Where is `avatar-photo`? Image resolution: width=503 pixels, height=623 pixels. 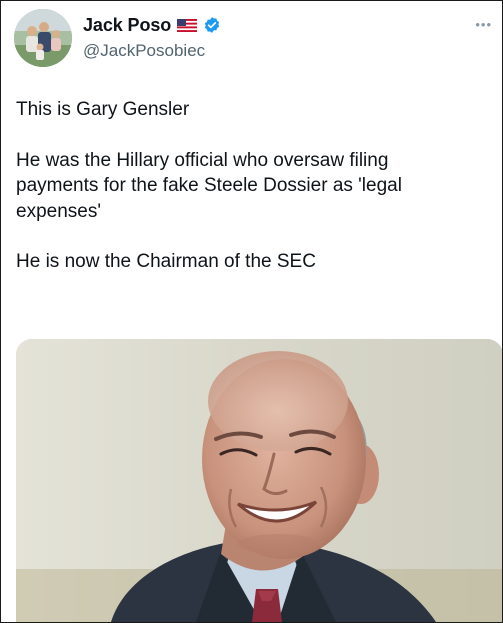 avatar-photo is located at coordinates (43, 38).